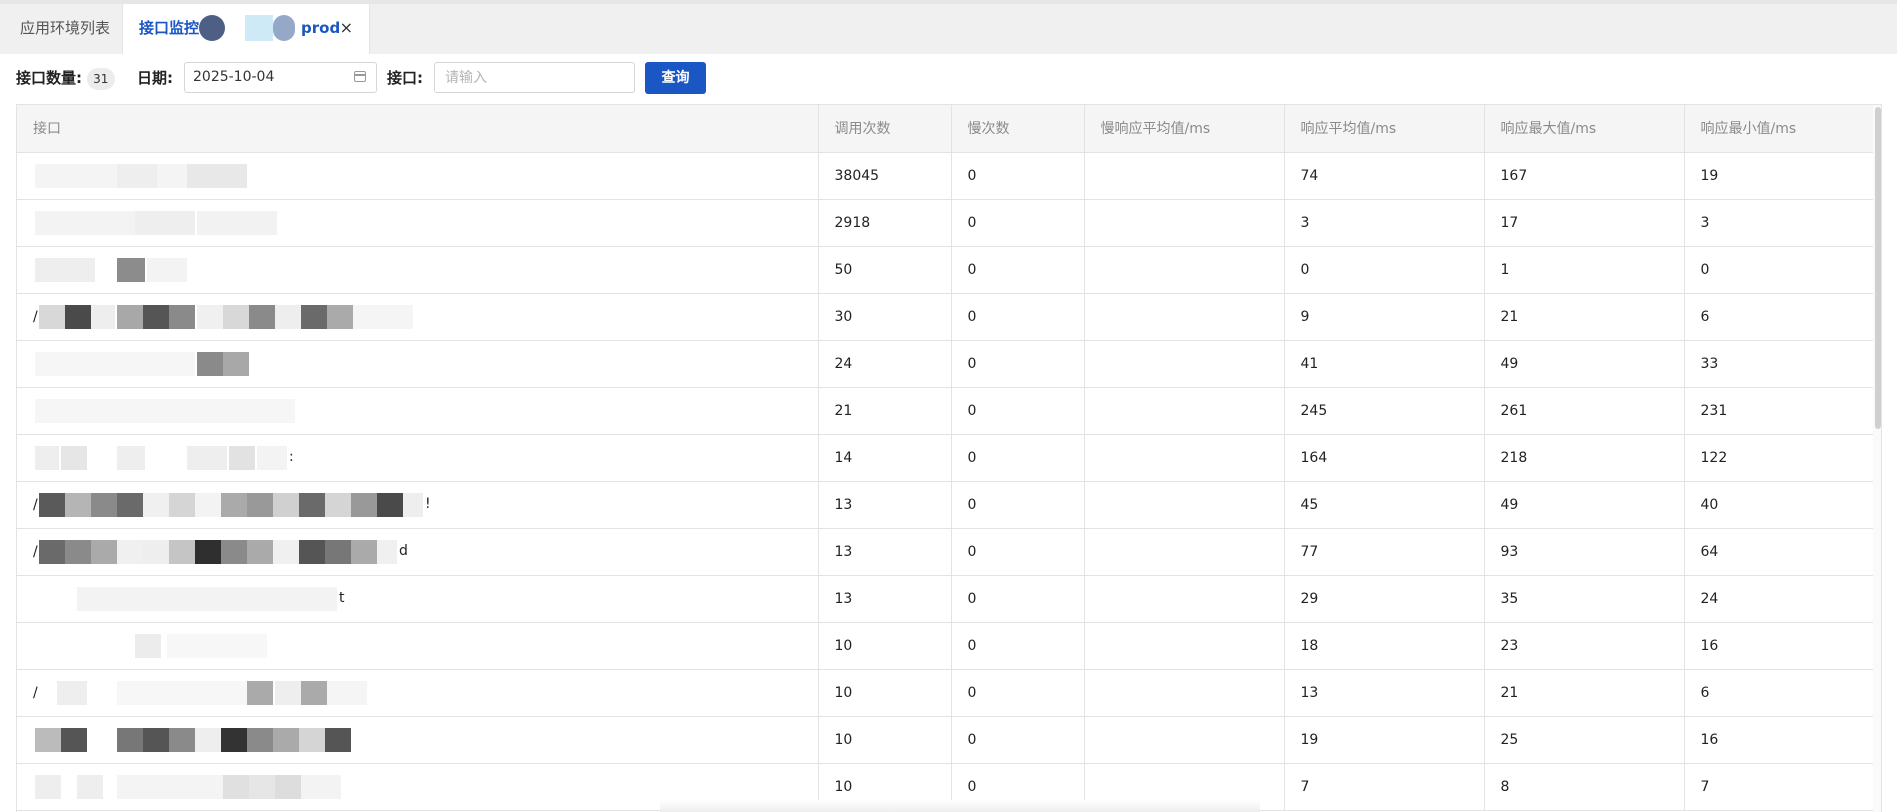 This screenshot has width=1897, height=812. Describe the element at coordinates (1584, 505) in the screenshot. I see `cell-max: 49` at that location.